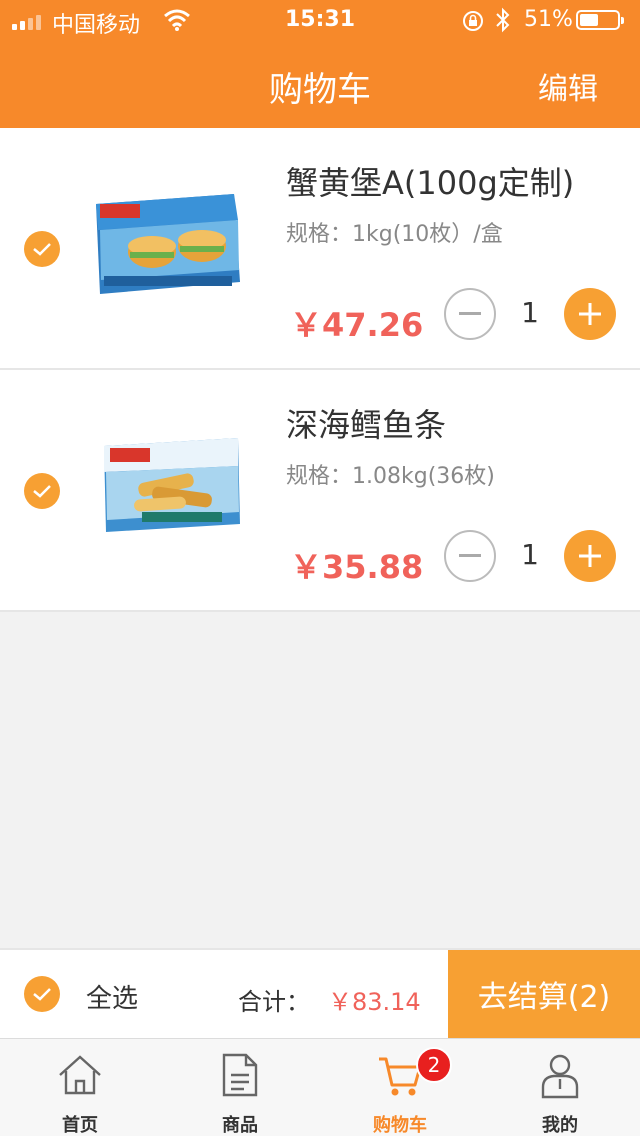 The height and width of the screenshot is (1136, 640). I want to click on select-all-checkbox, so click(42, 994).